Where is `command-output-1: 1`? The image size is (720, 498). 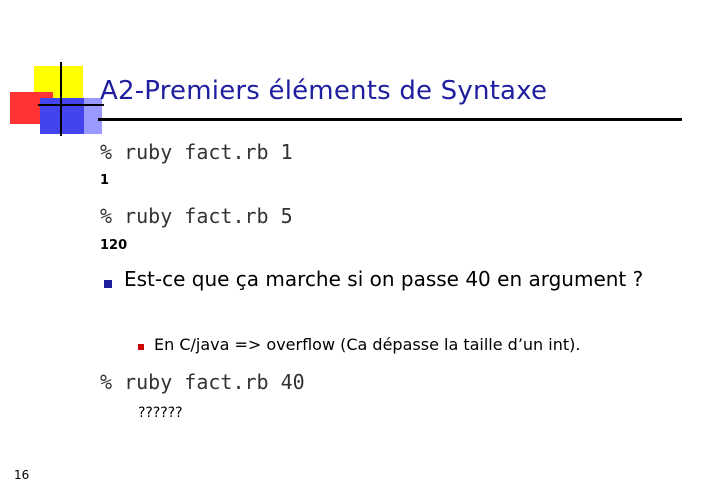 command-output-1: 1 is located at coordinates (105, 180).